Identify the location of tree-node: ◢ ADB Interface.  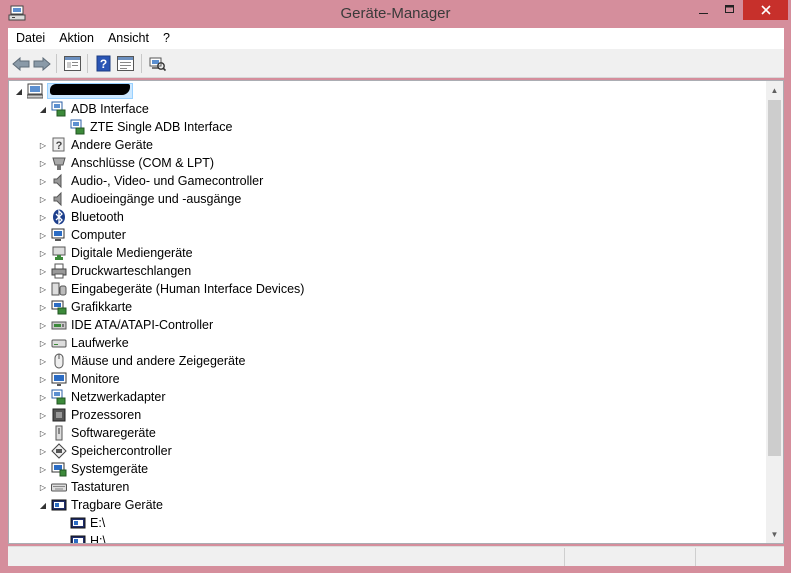
(93, 109).